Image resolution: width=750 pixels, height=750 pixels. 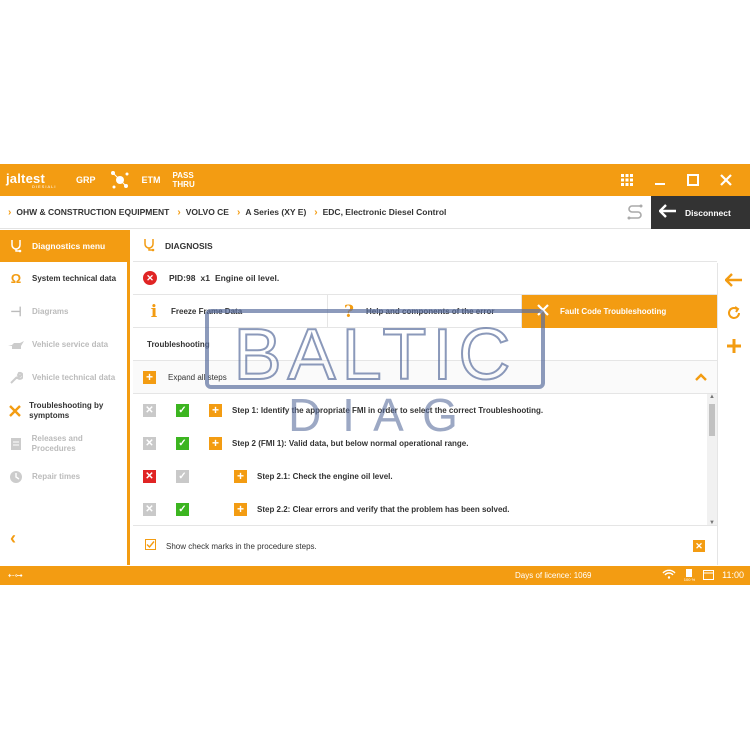 What do you see at coordinates (553, 575) in the screenshot?
I see `licence-days: Days of licence: 1069` at bounding box center [553, 575].